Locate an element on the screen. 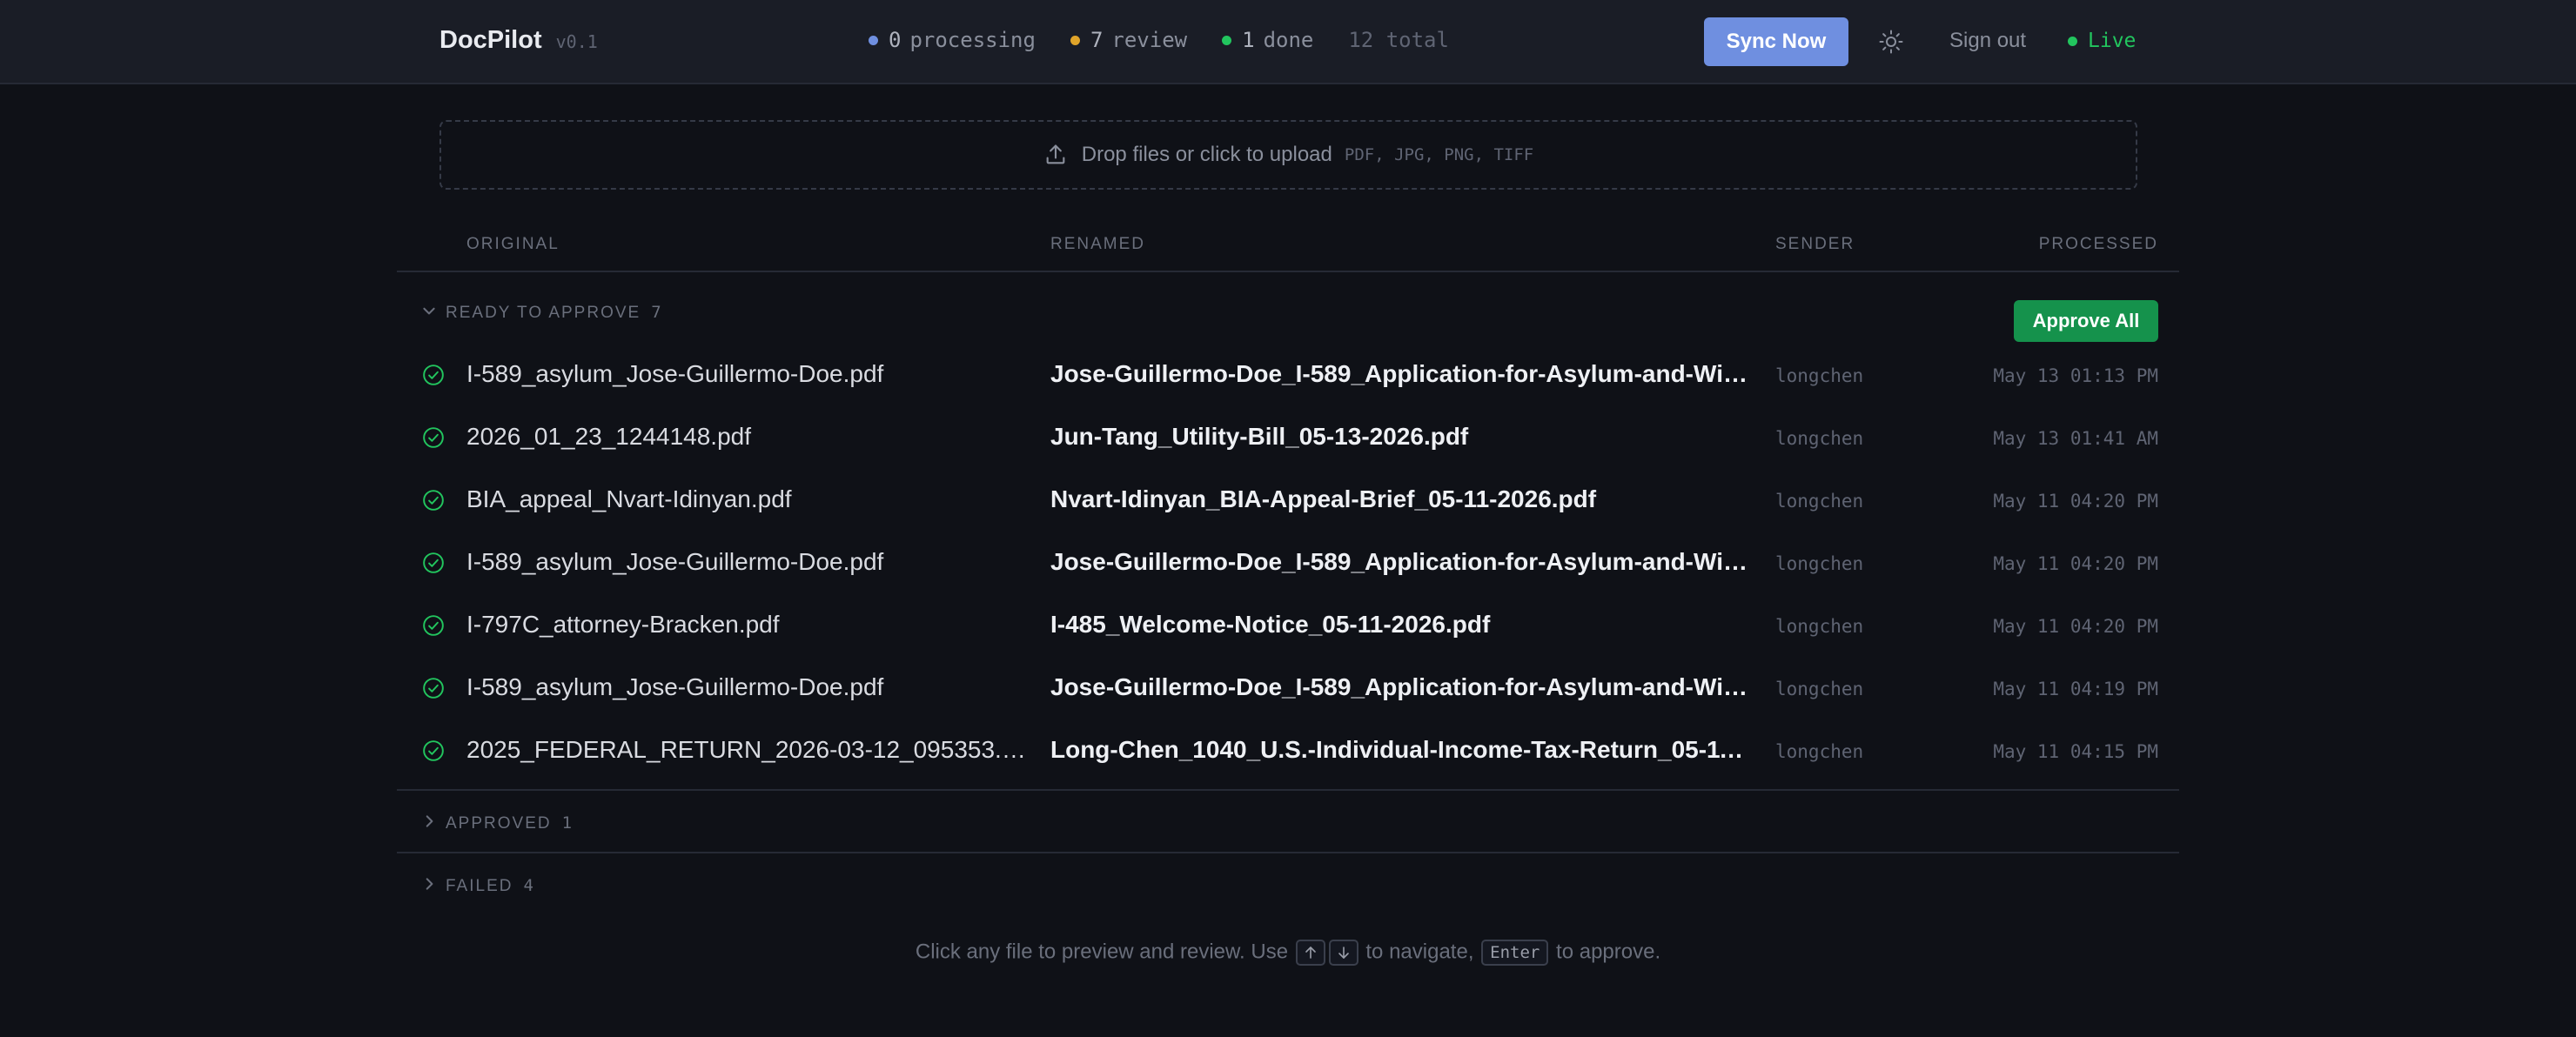  original-filename: BIA_appeal_Nvart-Idinyan.pdf is located at coordinates (629, 499).